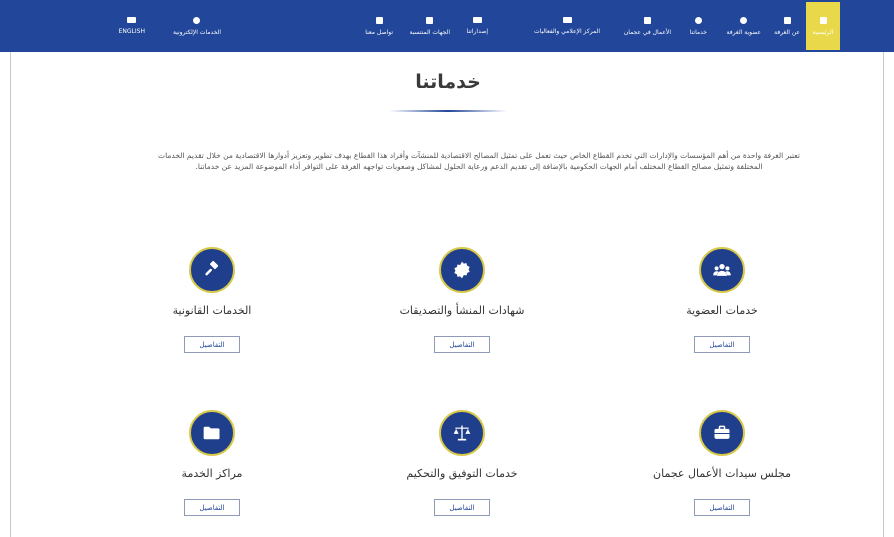  Describe the element at coordinates (722, 473) in the screenshot. I see `service-title-businesswomen: مجلس سيدات الأعمال عجمان` at that location.